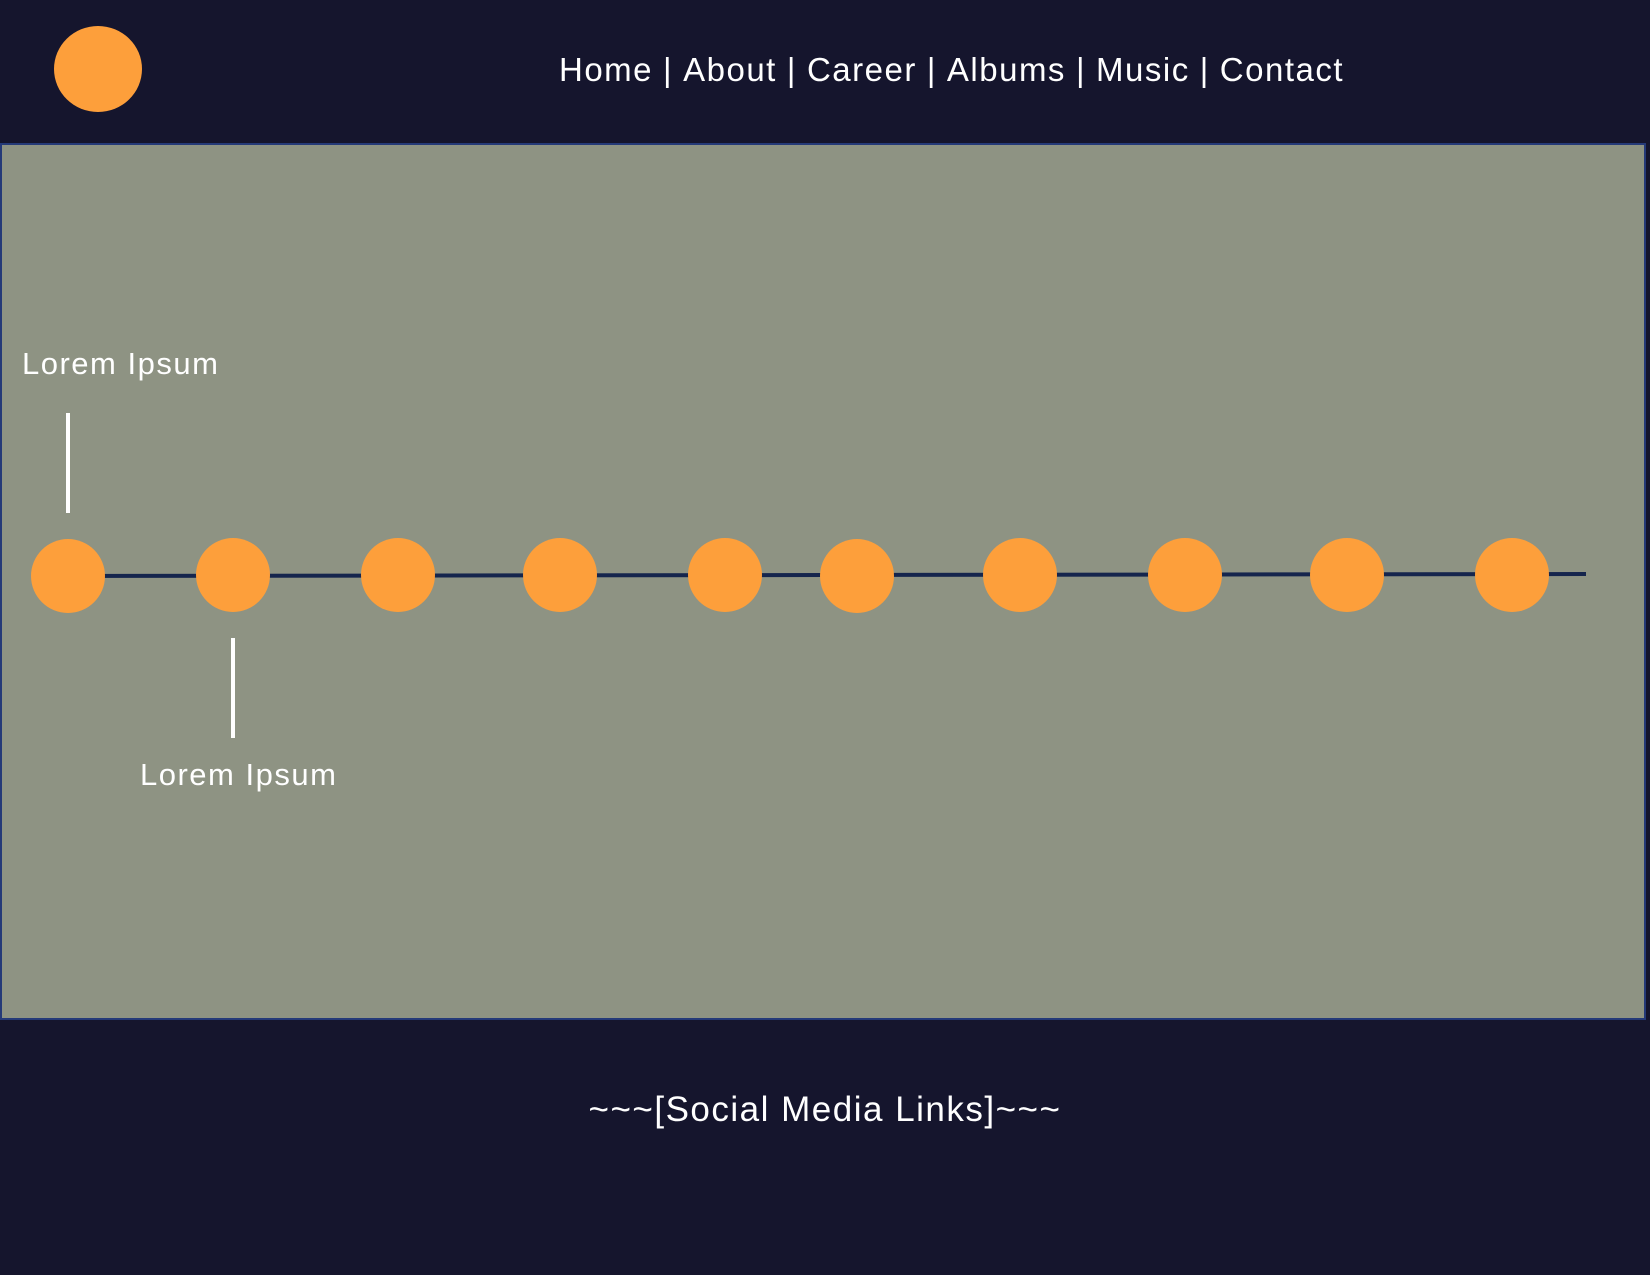 The width and height of the screenshot is (1650, 1275). Describe the element at coordinates (1006, 70) in the screenshot. I see `nav-albums: Albums` at that location.